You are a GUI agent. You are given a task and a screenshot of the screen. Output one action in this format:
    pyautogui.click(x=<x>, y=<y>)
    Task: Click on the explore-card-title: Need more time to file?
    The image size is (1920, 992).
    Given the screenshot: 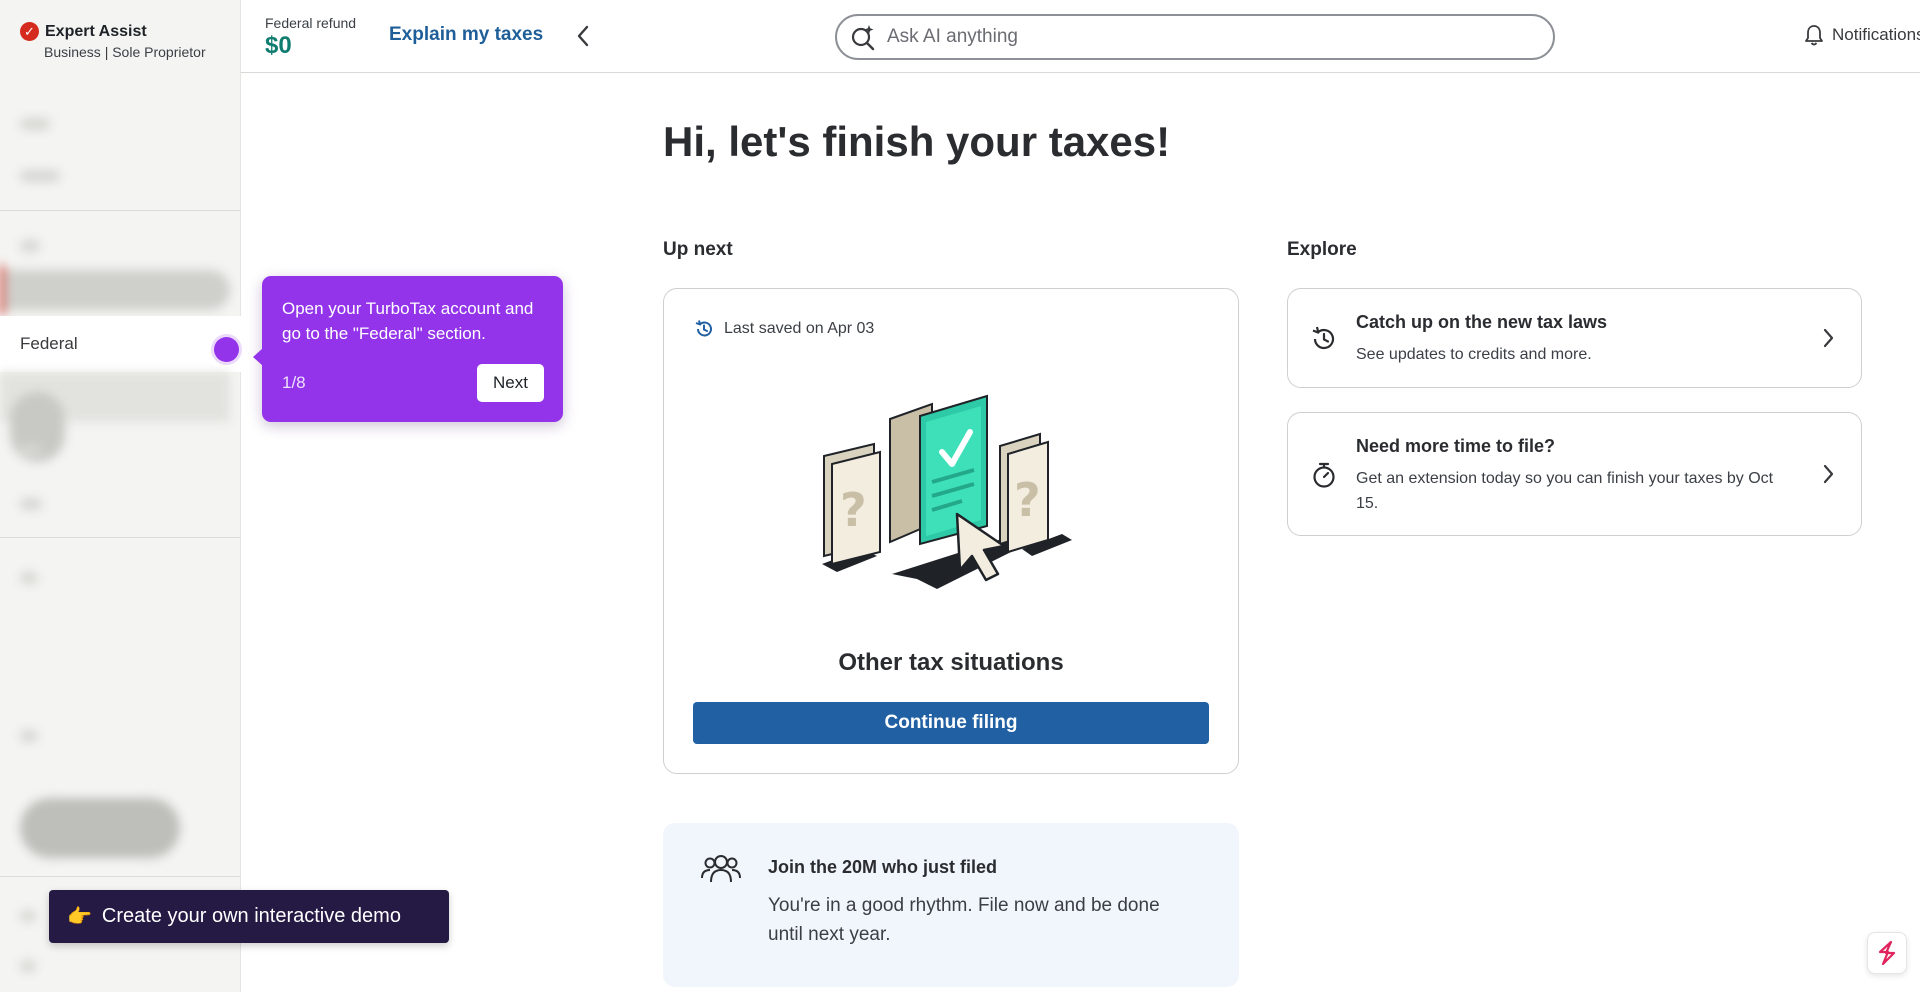 What is the action you would take?
    pyautogui.click(x=1456, y=446)
    